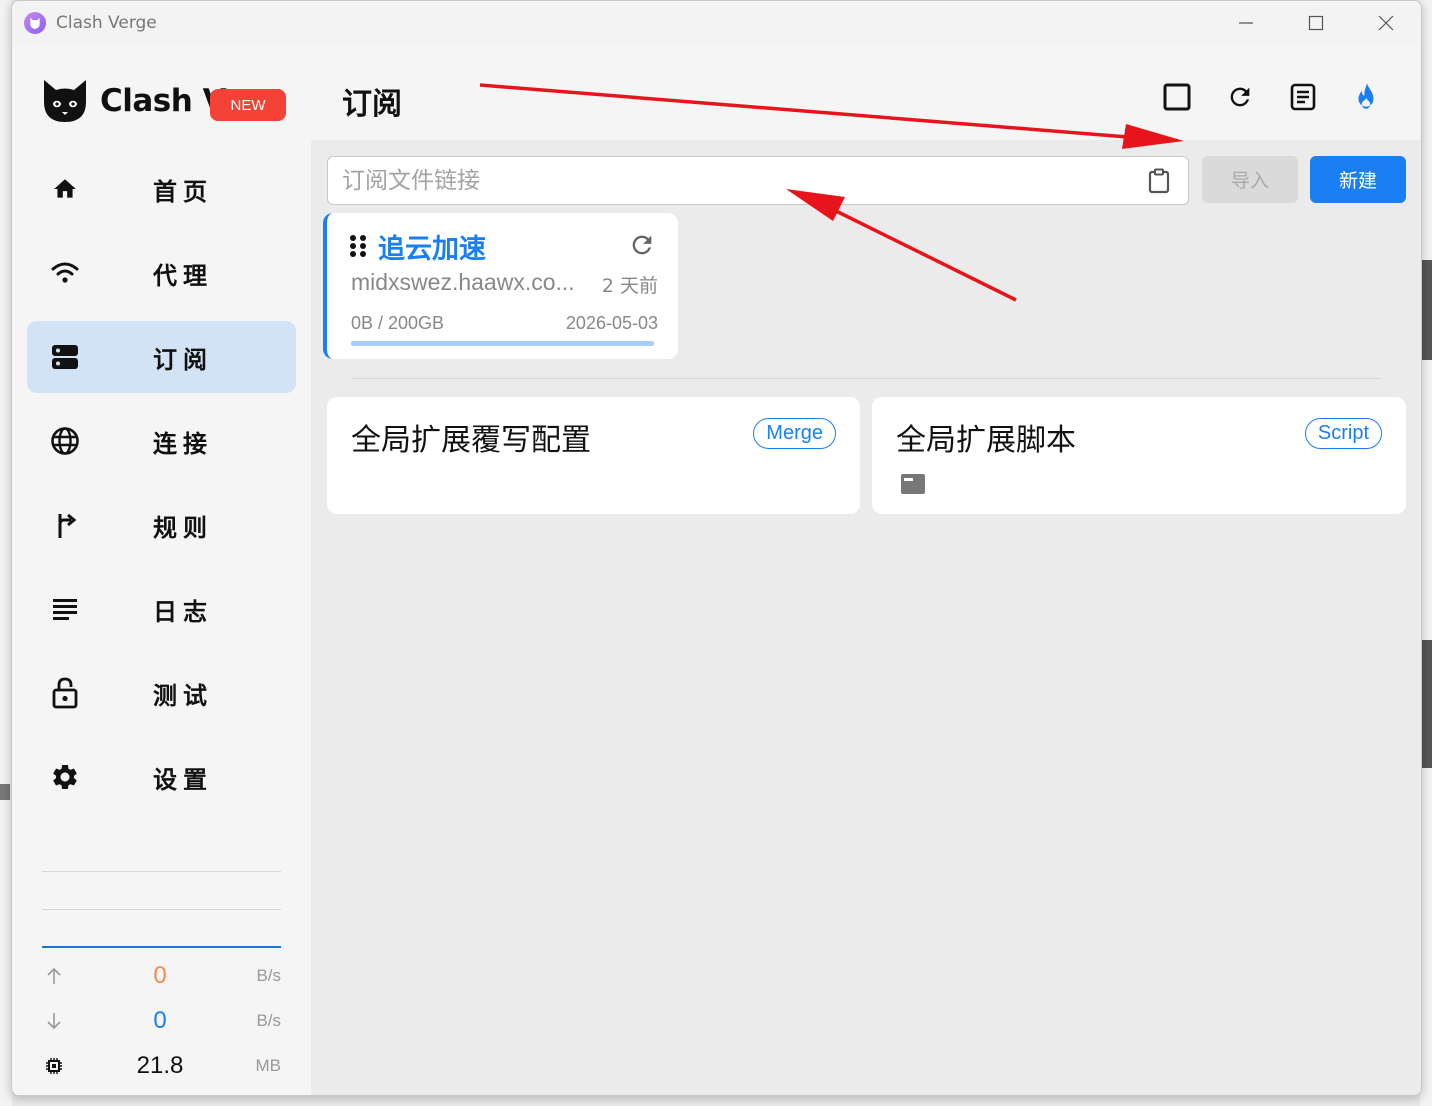 Image resolution: width=1432 pixels, height=1106 pixels. Describe the element at coordinates (65, 189) in the screenshot. I see `home-icon` at that location.